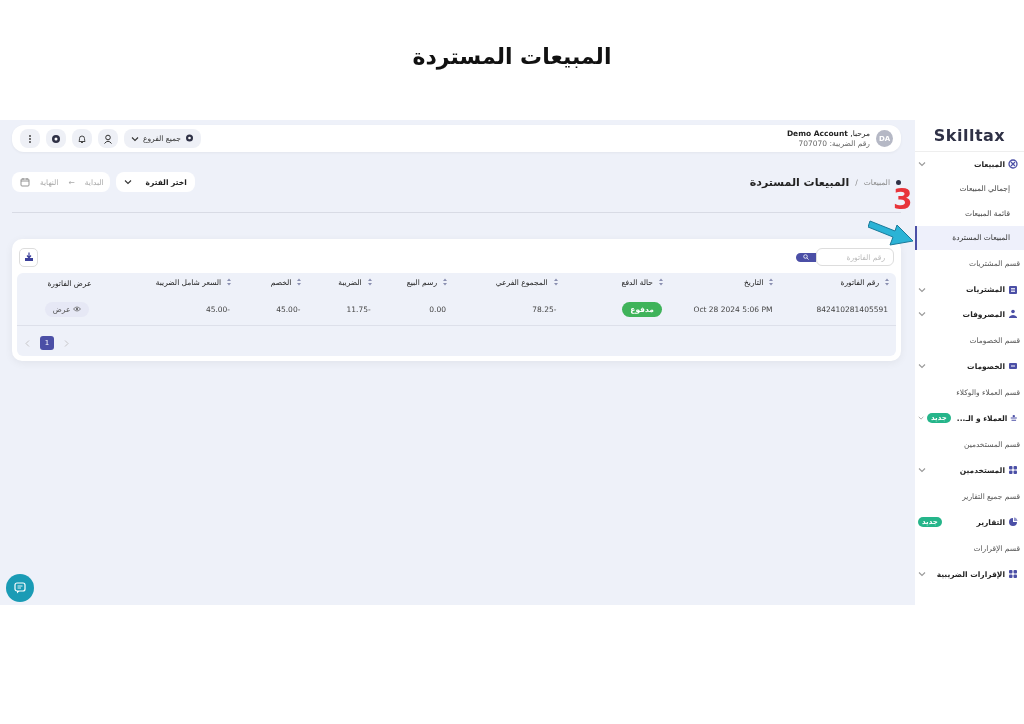 The width and height of the screenshot is (1024, 724). Describe the element at coordinates (82, 138) in the screenshot. I see `bell-icon` at that location.